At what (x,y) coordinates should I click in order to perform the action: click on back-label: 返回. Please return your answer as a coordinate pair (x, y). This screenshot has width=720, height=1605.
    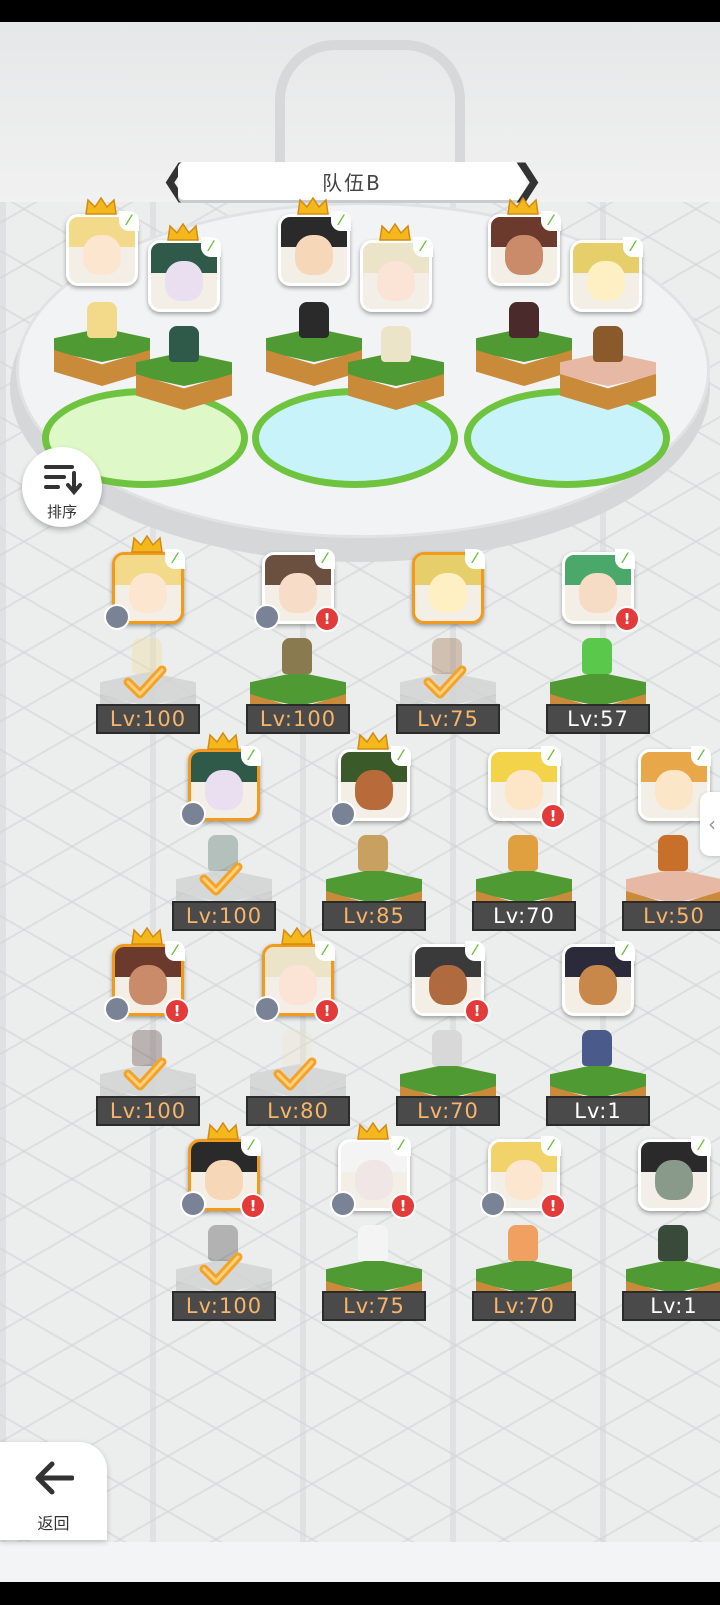
    Looking at the image, I should click on (53, 1523).